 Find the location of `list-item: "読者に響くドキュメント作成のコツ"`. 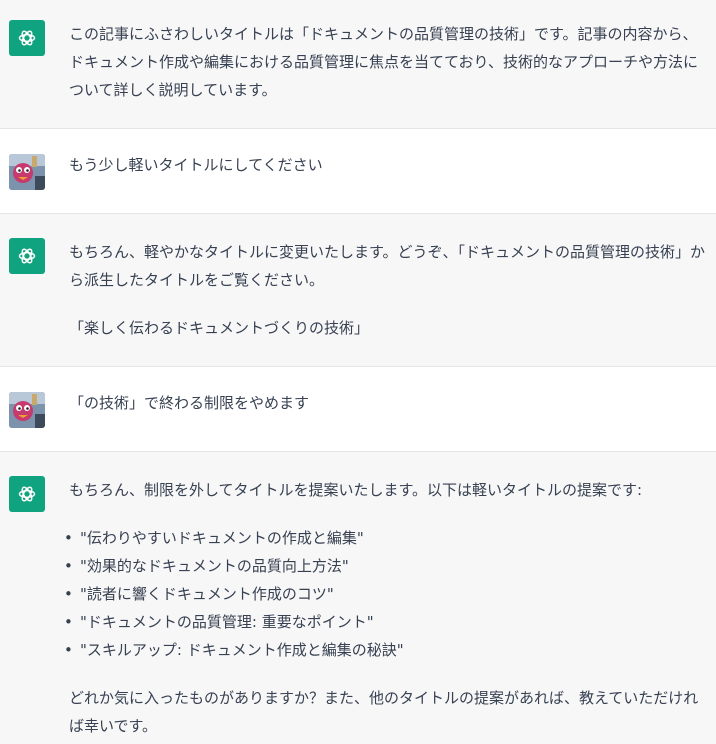

list-item: "読者に響くドキュメント作成のコツ" is located at coordinates (386, 594).